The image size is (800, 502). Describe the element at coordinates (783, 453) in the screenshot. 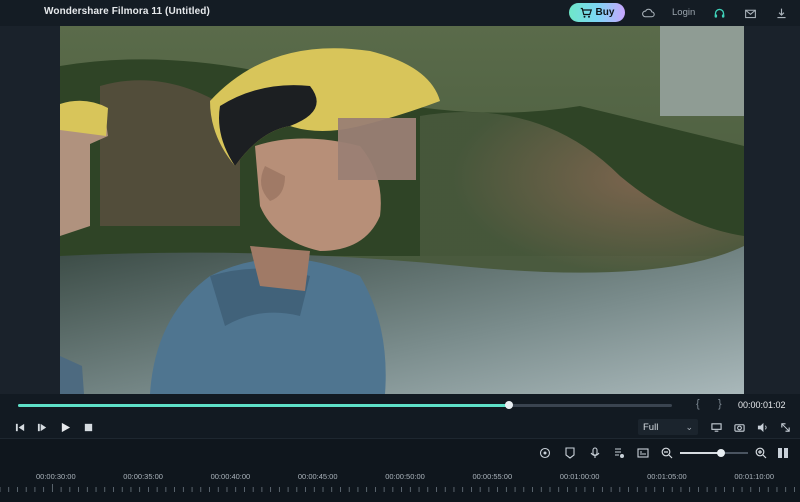

I see `panel-layout-icon` at that location.